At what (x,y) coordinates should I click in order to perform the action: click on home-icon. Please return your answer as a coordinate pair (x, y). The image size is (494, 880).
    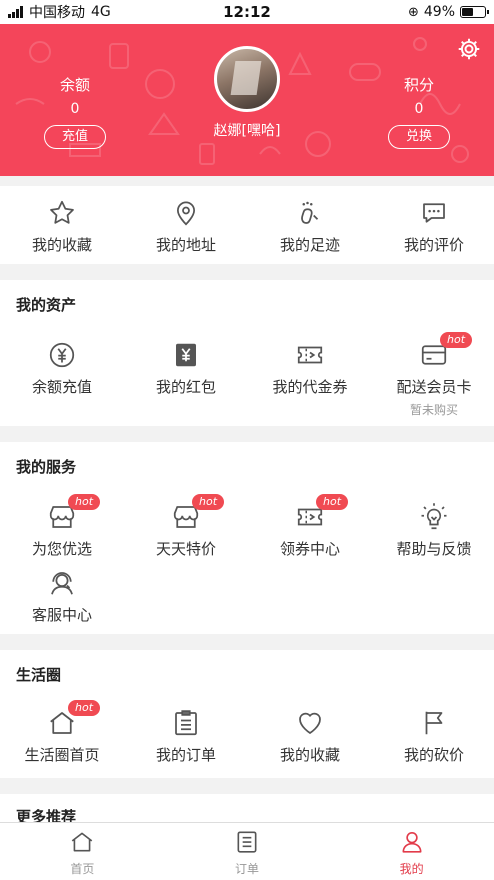
    Looking at the image, I should click on (82, 842).